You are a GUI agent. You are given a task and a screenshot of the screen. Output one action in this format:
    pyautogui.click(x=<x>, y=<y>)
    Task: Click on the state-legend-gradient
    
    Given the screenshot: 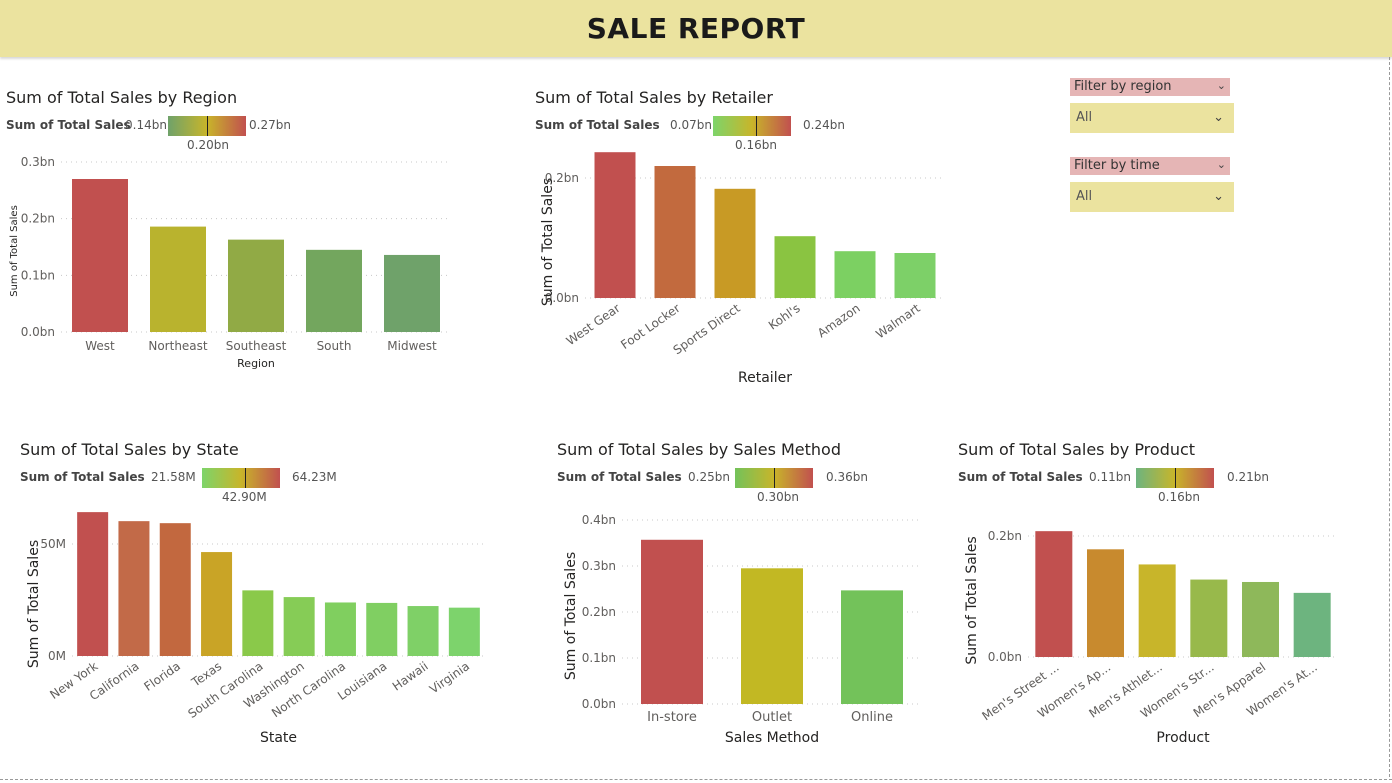 What is the action you would take?
    pyautogui.click(x=241, y=478)
    